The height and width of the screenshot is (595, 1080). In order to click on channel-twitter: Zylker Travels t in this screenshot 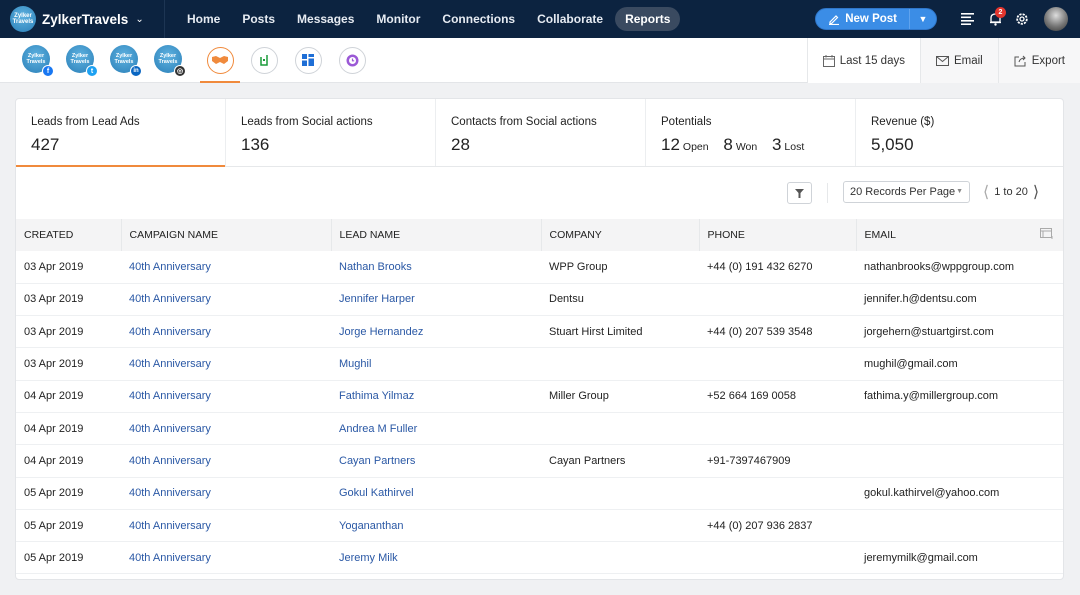, I will do `click(82, 61)`.